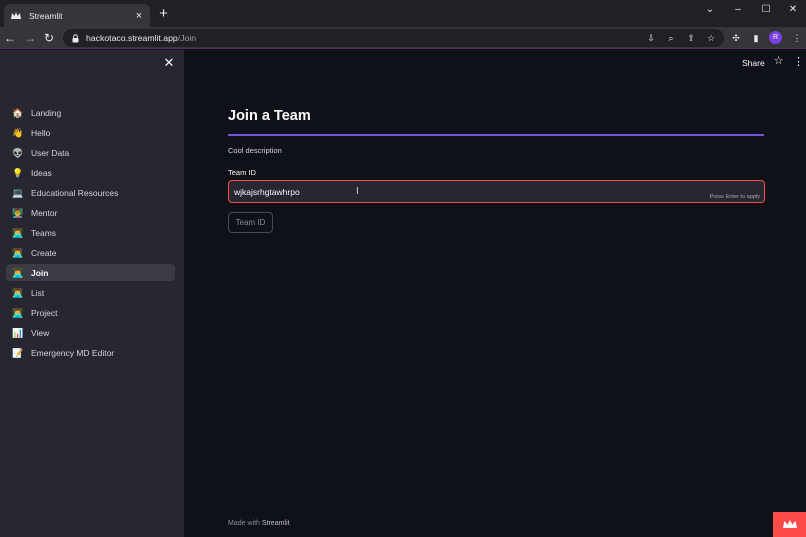 The image size is (806, 537). I want to click on sidebar-item-educational-resources: 💻 Educational Resources, so click(90, 192).